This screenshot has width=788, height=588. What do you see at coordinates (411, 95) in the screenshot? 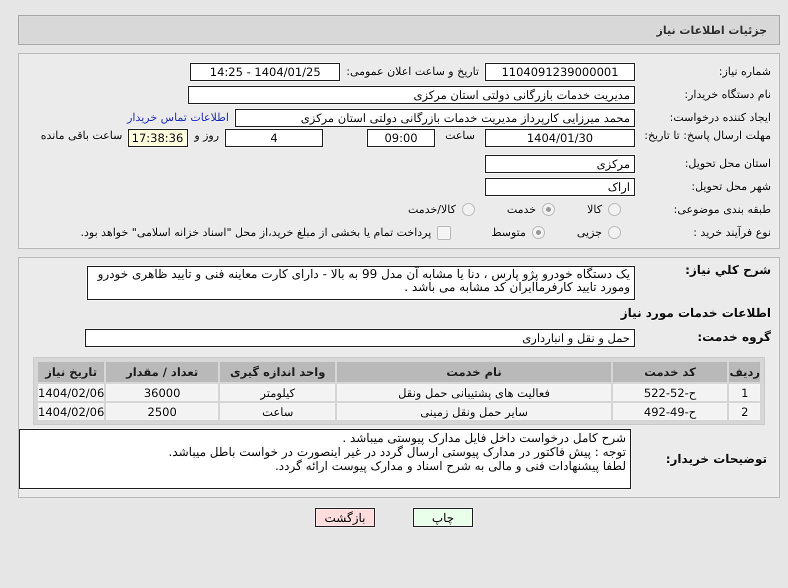
I see `buyer-org-field: مدیریت خدمات بازرگانی دولتی استان مرکزی` at bounding box center [411, 95].